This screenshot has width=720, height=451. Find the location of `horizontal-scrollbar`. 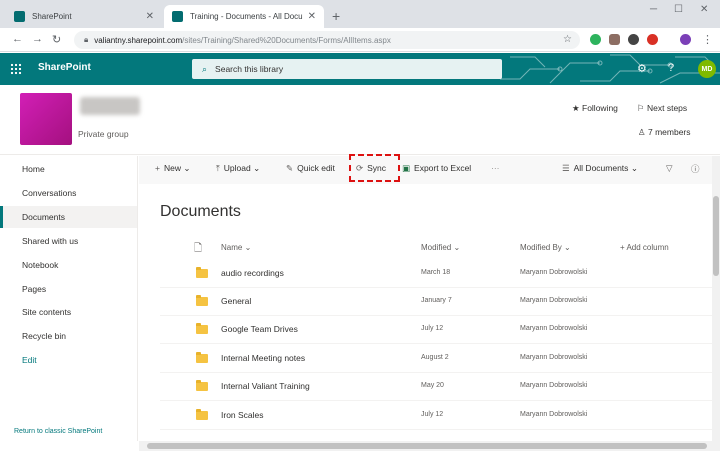

horizontal-scrollbar is located at coordinates (429, 446).